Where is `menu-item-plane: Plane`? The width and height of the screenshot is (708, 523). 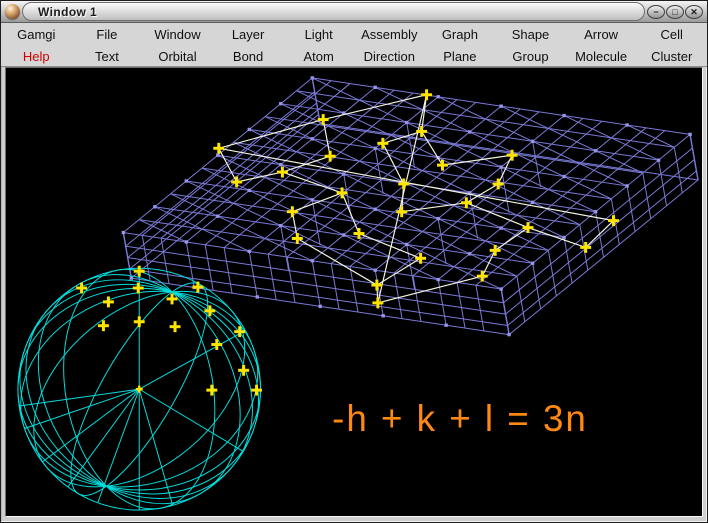 menu-item-plane: Plane is located at coordinates (460, 56).